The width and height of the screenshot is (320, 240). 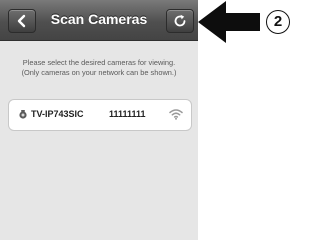 I want to click on back-button, so click(x=22, y=21).